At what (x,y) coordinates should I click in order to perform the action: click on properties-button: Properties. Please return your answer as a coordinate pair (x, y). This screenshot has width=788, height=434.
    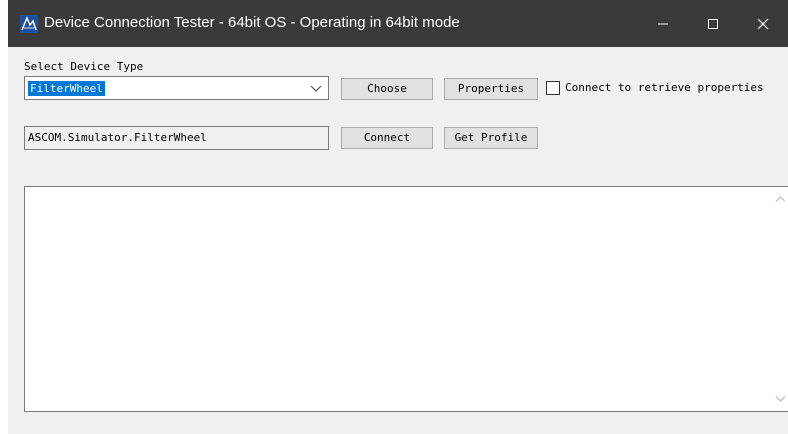
    Looking at the image, I should click on (491, 89).